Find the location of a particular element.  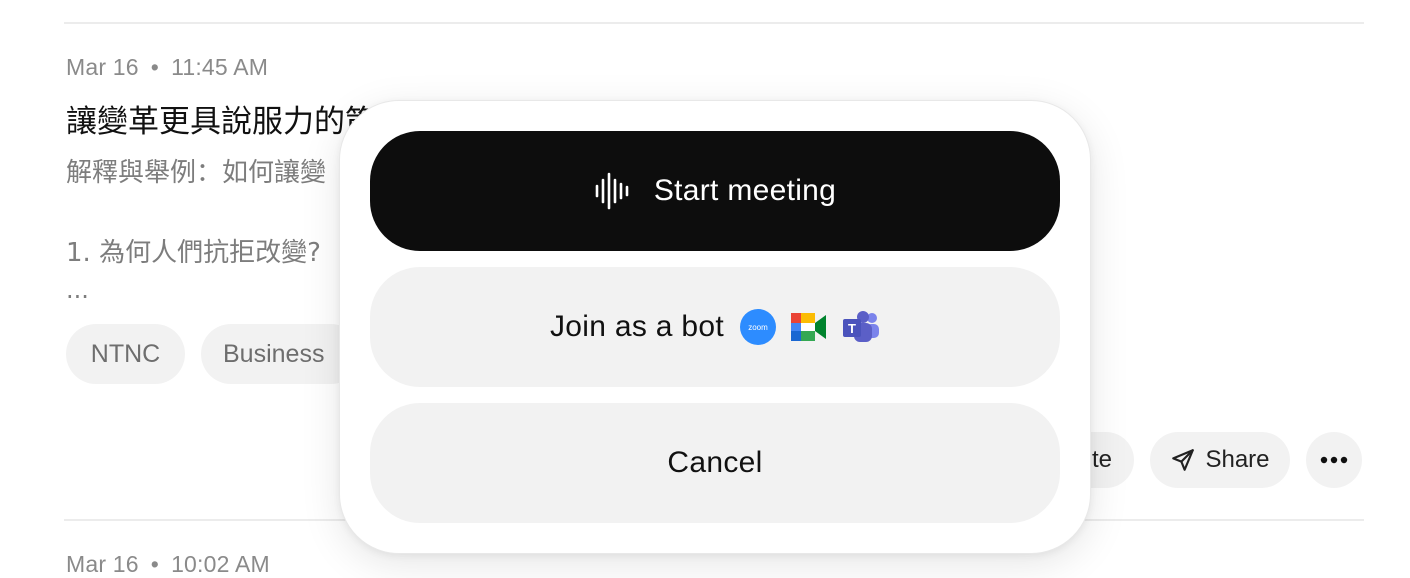

more-options-button is located at coordinates (1334, 460).